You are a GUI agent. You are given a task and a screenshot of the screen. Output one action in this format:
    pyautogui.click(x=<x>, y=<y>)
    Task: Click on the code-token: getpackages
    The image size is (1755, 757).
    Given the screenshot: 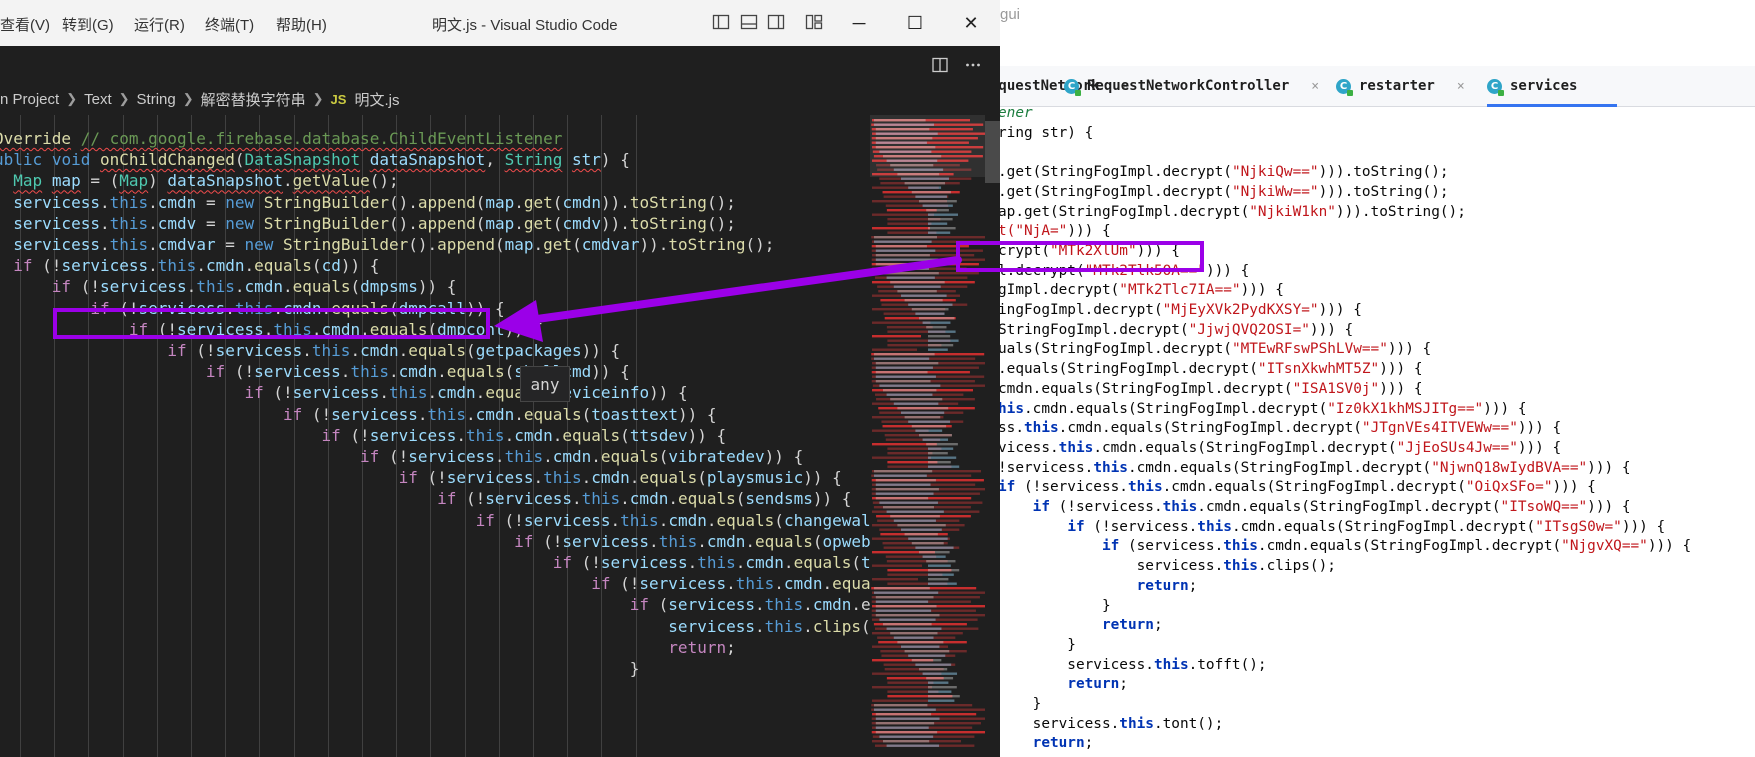 What is the action you would take?
    pyautogui.click(x=528, y=350)
    